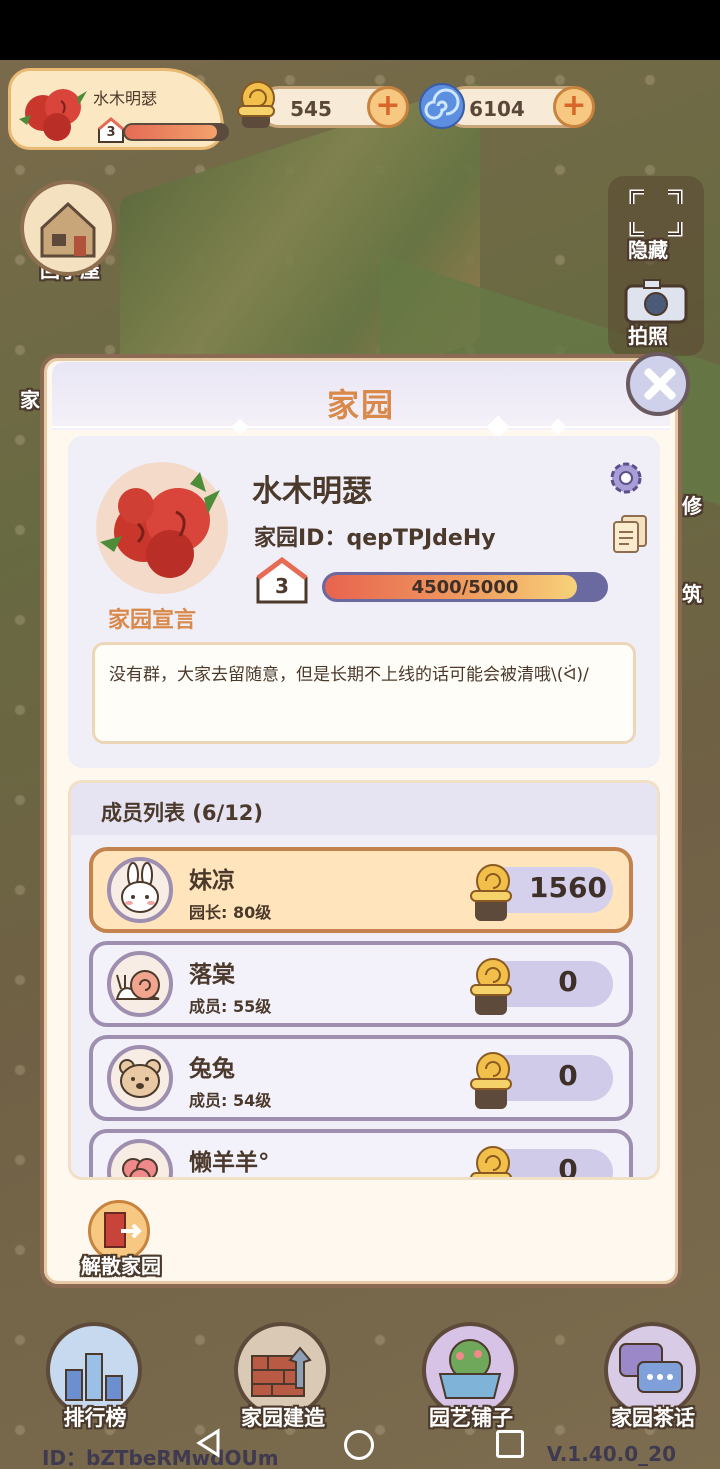 The image size is (720, 1469). What do you see at coordinates (229, 1163) in the screenshot?
I see `member-name: 懒羊羊°` at bounding box center [229, 1163].